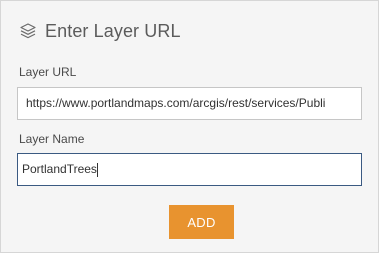  Describe the element at coordinates (97, 169) in the screenshot. I see `text-cursor` at that location.